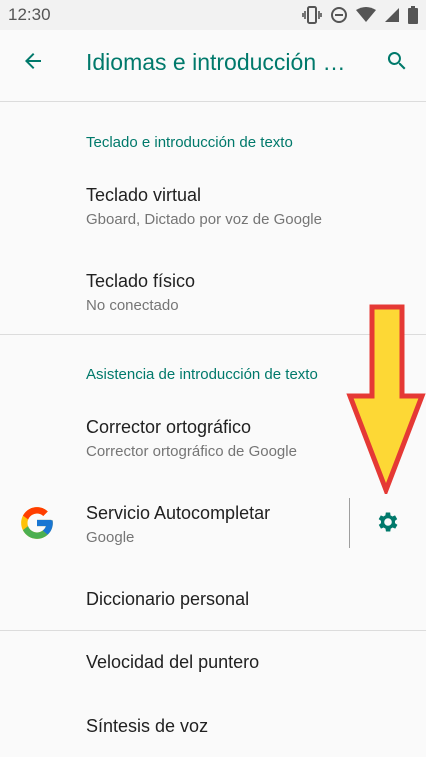  I want to click on status-bar: 12:30, so click(213, 15).